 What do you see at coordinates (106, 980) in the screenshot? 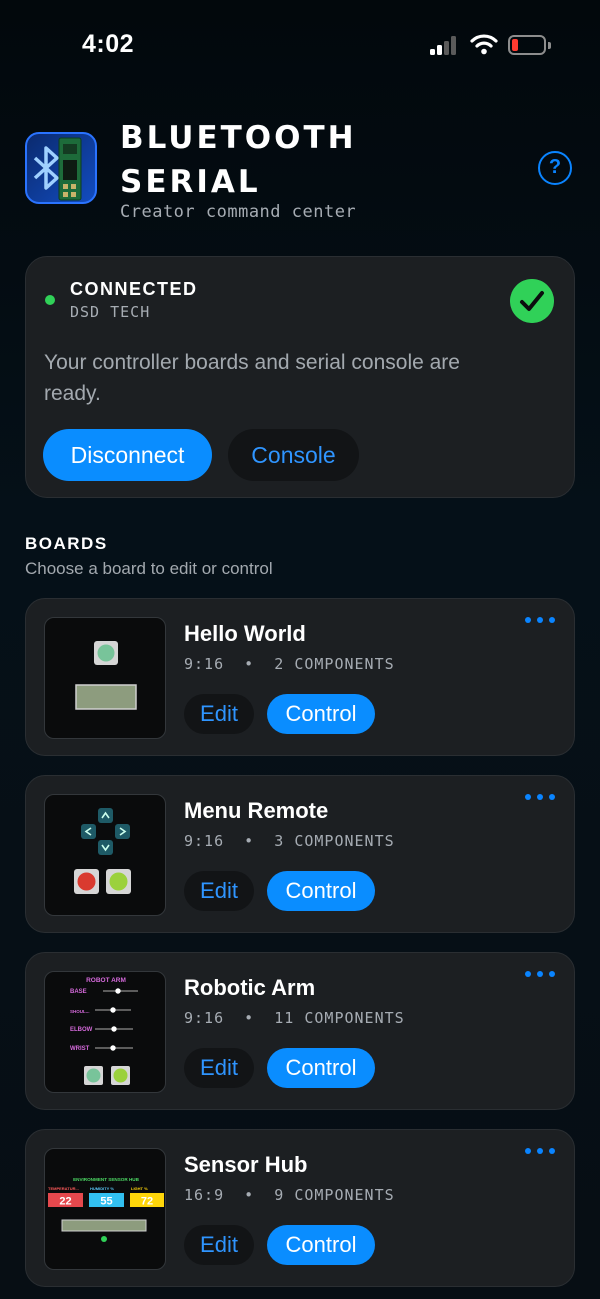
I see `thumb-title: ROBOT ARM` at bounding box center [106, 980].